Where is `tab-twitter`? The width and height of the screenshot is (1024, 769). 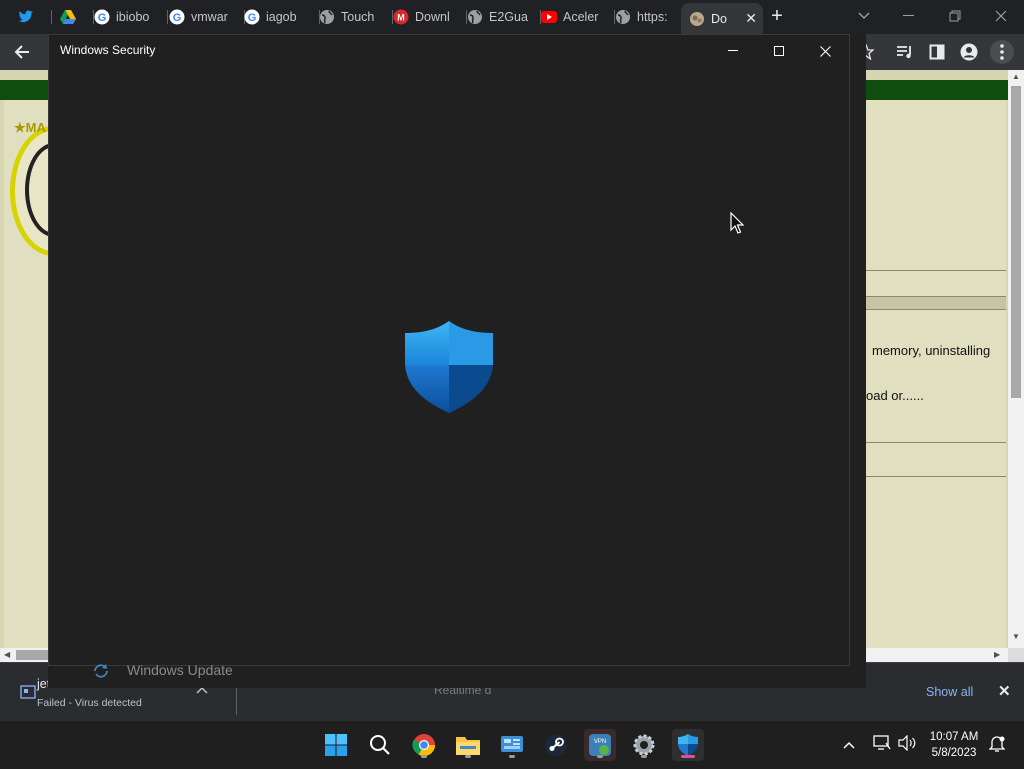
tab-twitter is located at coordinates (31, 17).